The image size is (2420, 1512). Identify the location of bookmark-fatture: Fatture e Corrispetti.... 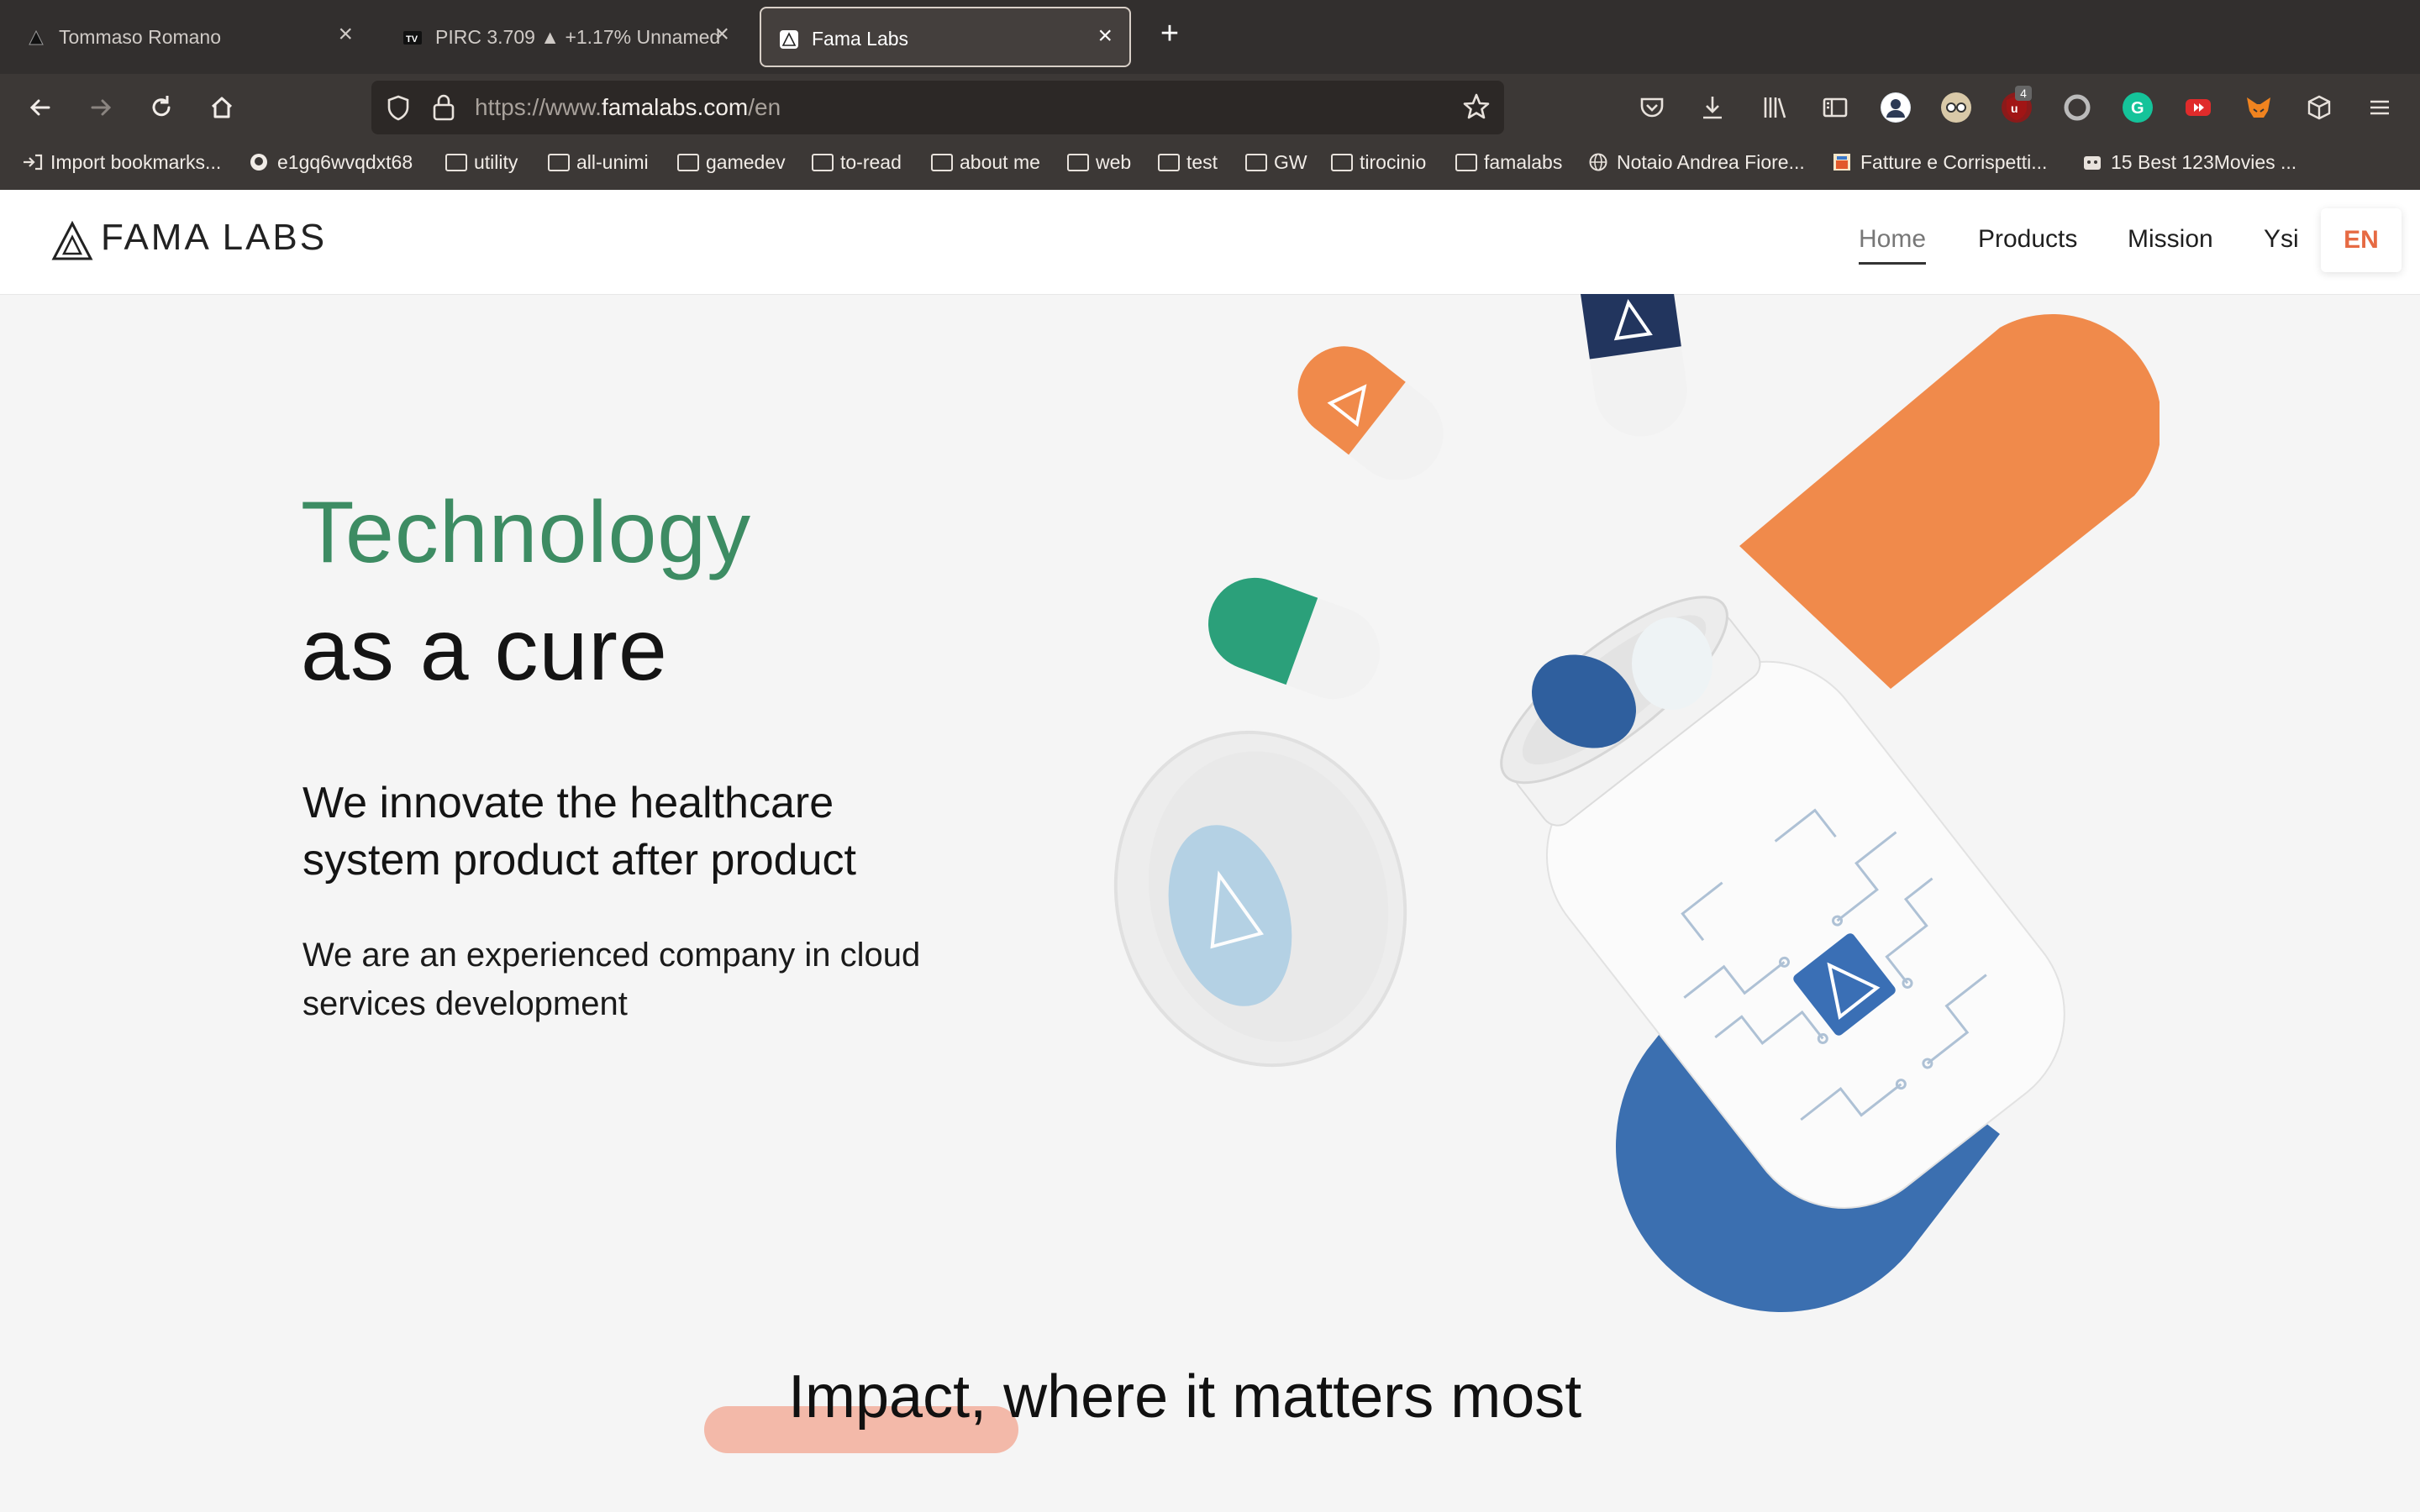
(1939, 162).